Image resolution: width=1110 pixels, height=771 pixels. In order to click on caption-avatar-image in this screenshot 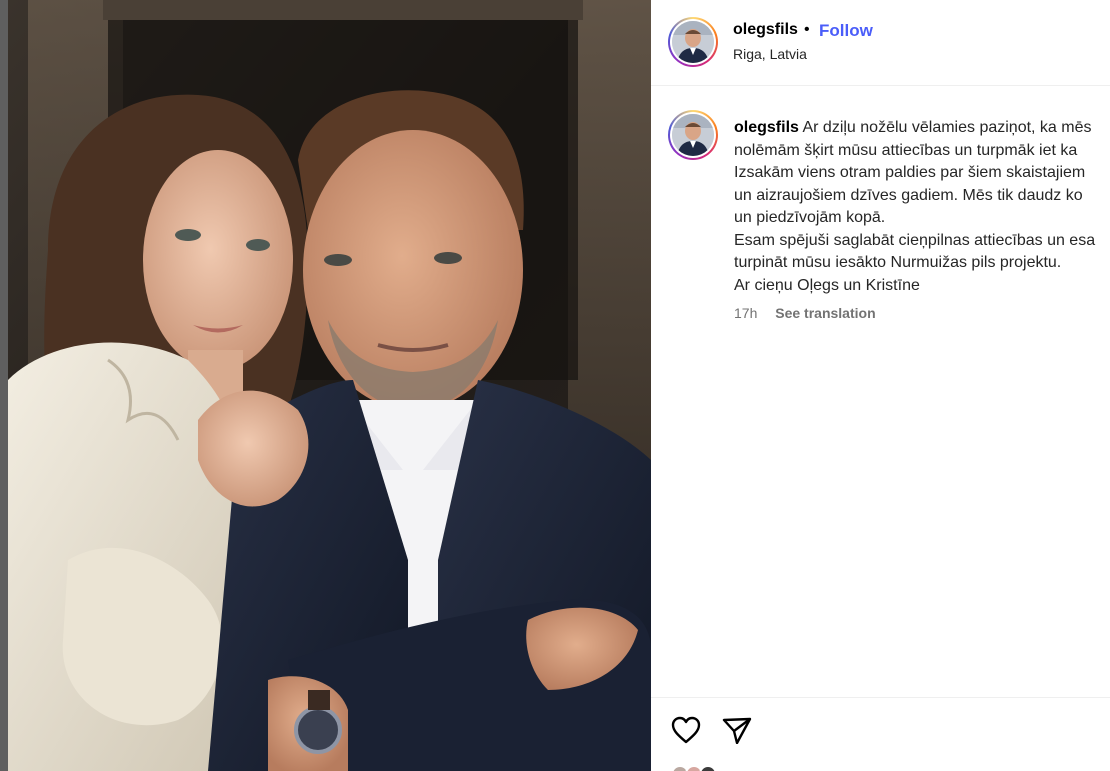, I will do `click(693, 135)`.